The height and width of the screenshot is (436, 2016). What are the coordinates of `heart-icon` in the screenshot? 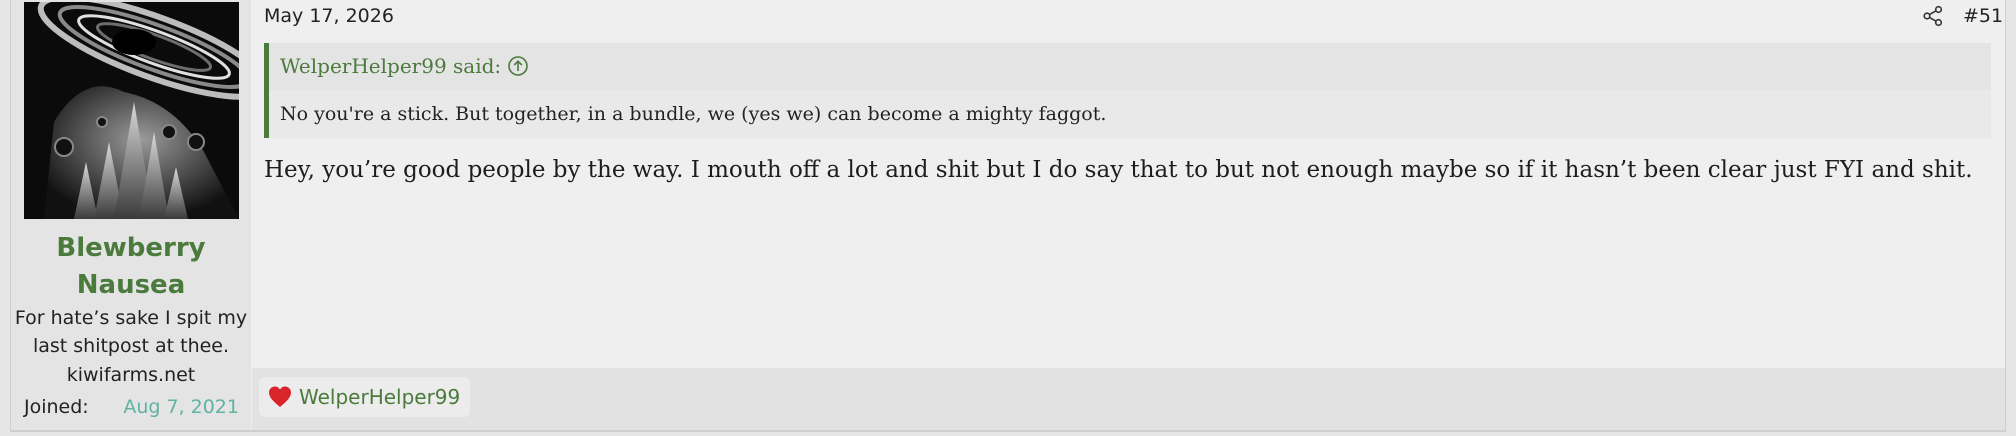 It's located at (280, 396).